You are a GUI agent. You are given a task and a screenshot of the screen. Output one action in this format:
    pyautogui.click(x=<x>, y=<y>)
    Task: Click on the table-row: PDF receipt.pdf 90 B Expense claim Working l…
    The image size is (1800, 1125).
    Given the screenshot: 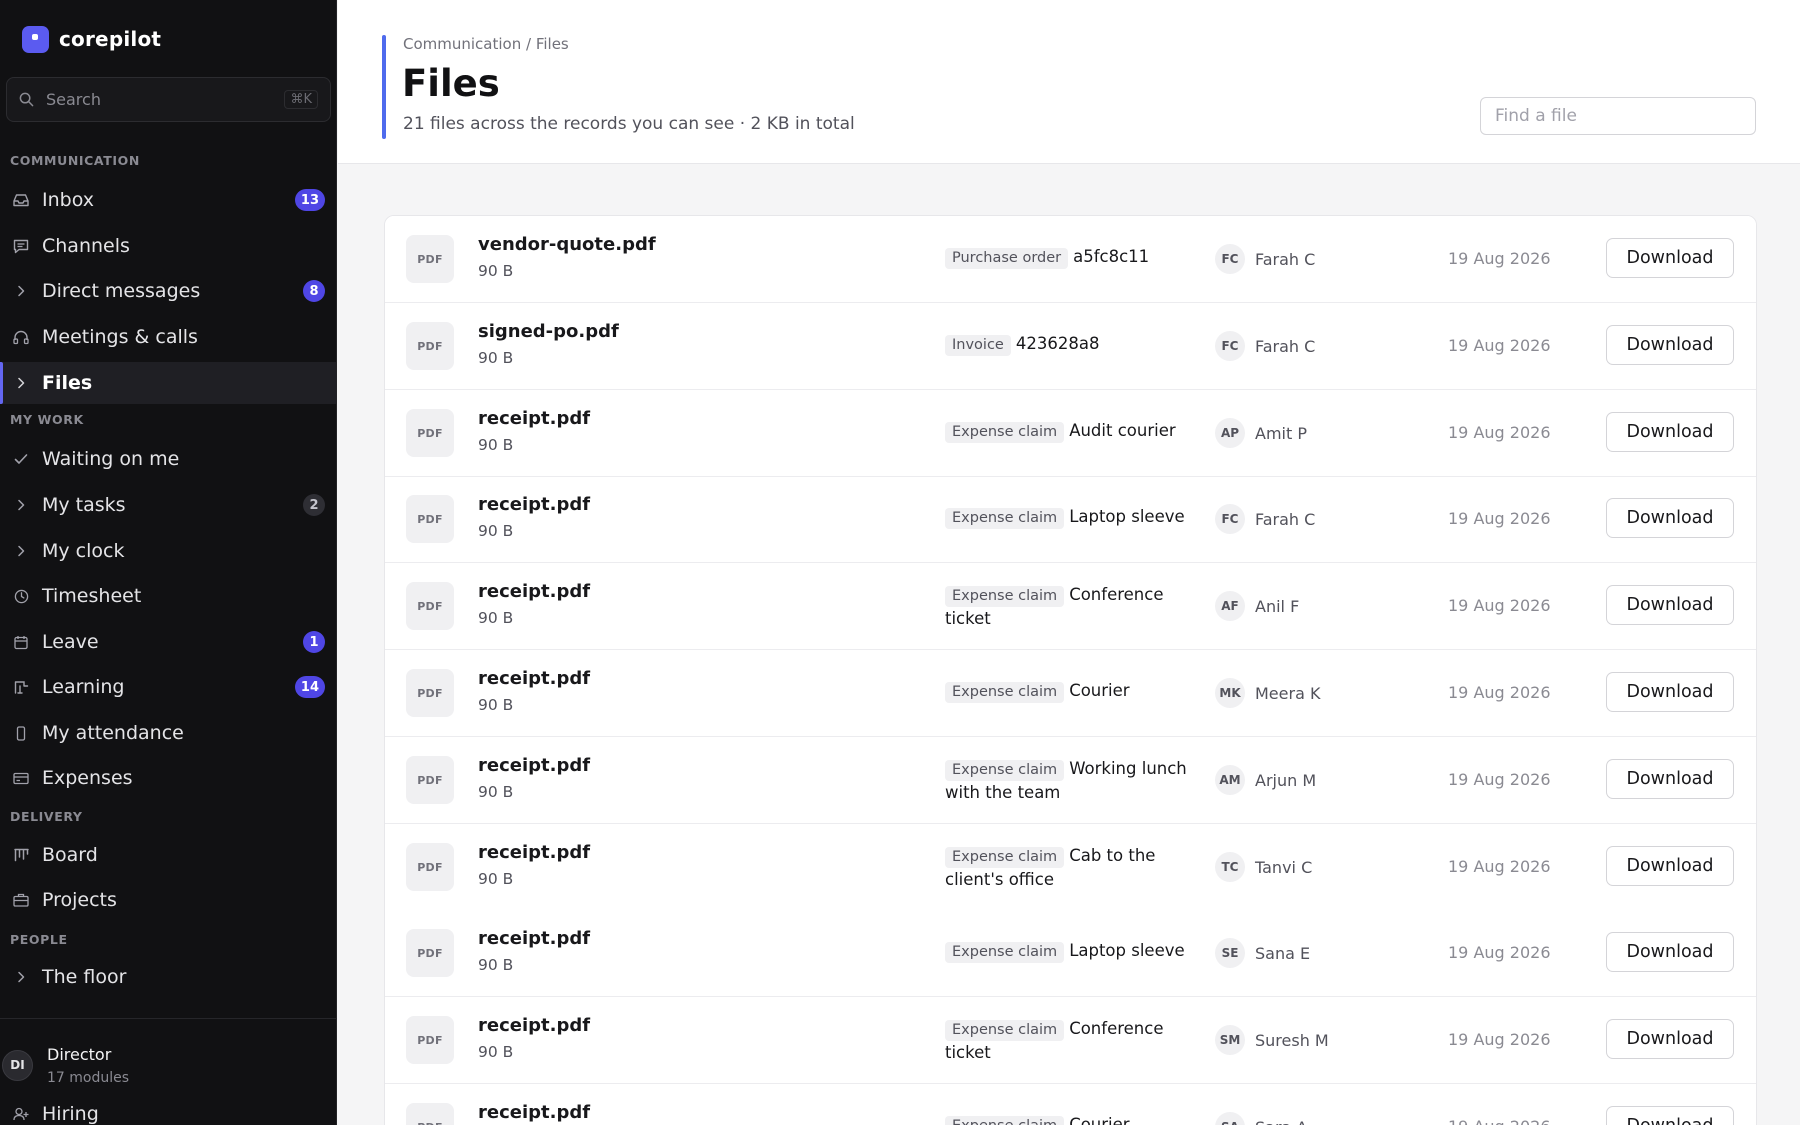 What is the action you would take?
    pyautogui.click(x=1070, y=780)
    